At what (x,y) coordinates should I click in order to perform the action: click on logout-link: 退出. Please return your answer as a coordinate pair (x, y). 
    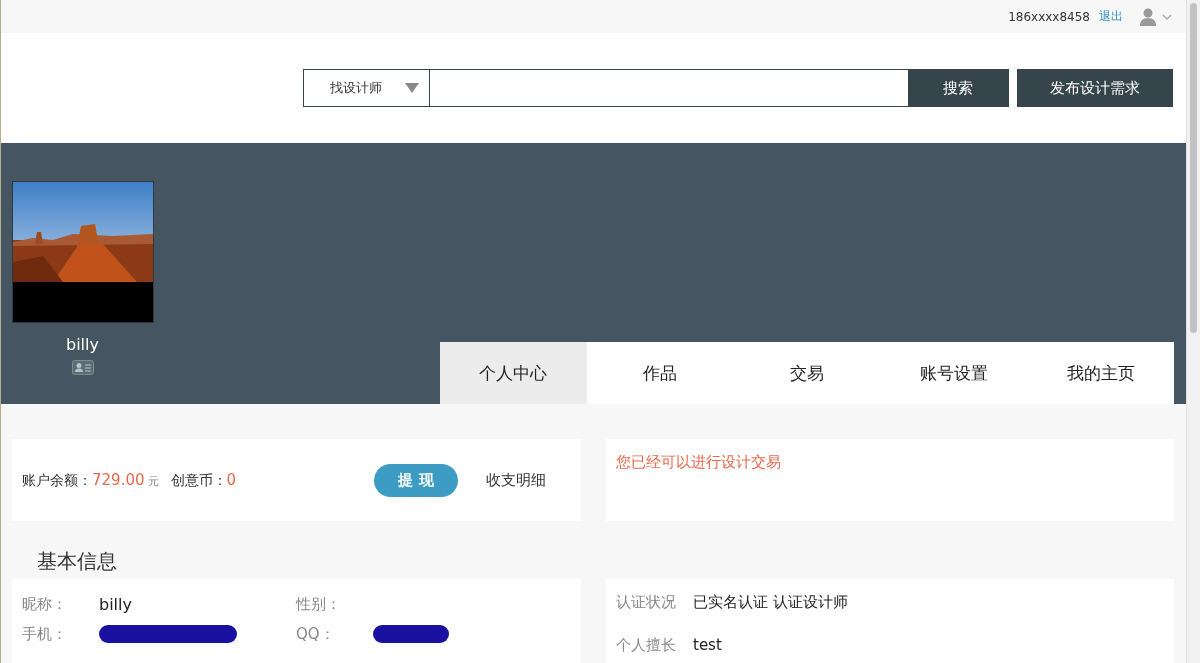
    Looking at the image, I should click on (1111, 16).